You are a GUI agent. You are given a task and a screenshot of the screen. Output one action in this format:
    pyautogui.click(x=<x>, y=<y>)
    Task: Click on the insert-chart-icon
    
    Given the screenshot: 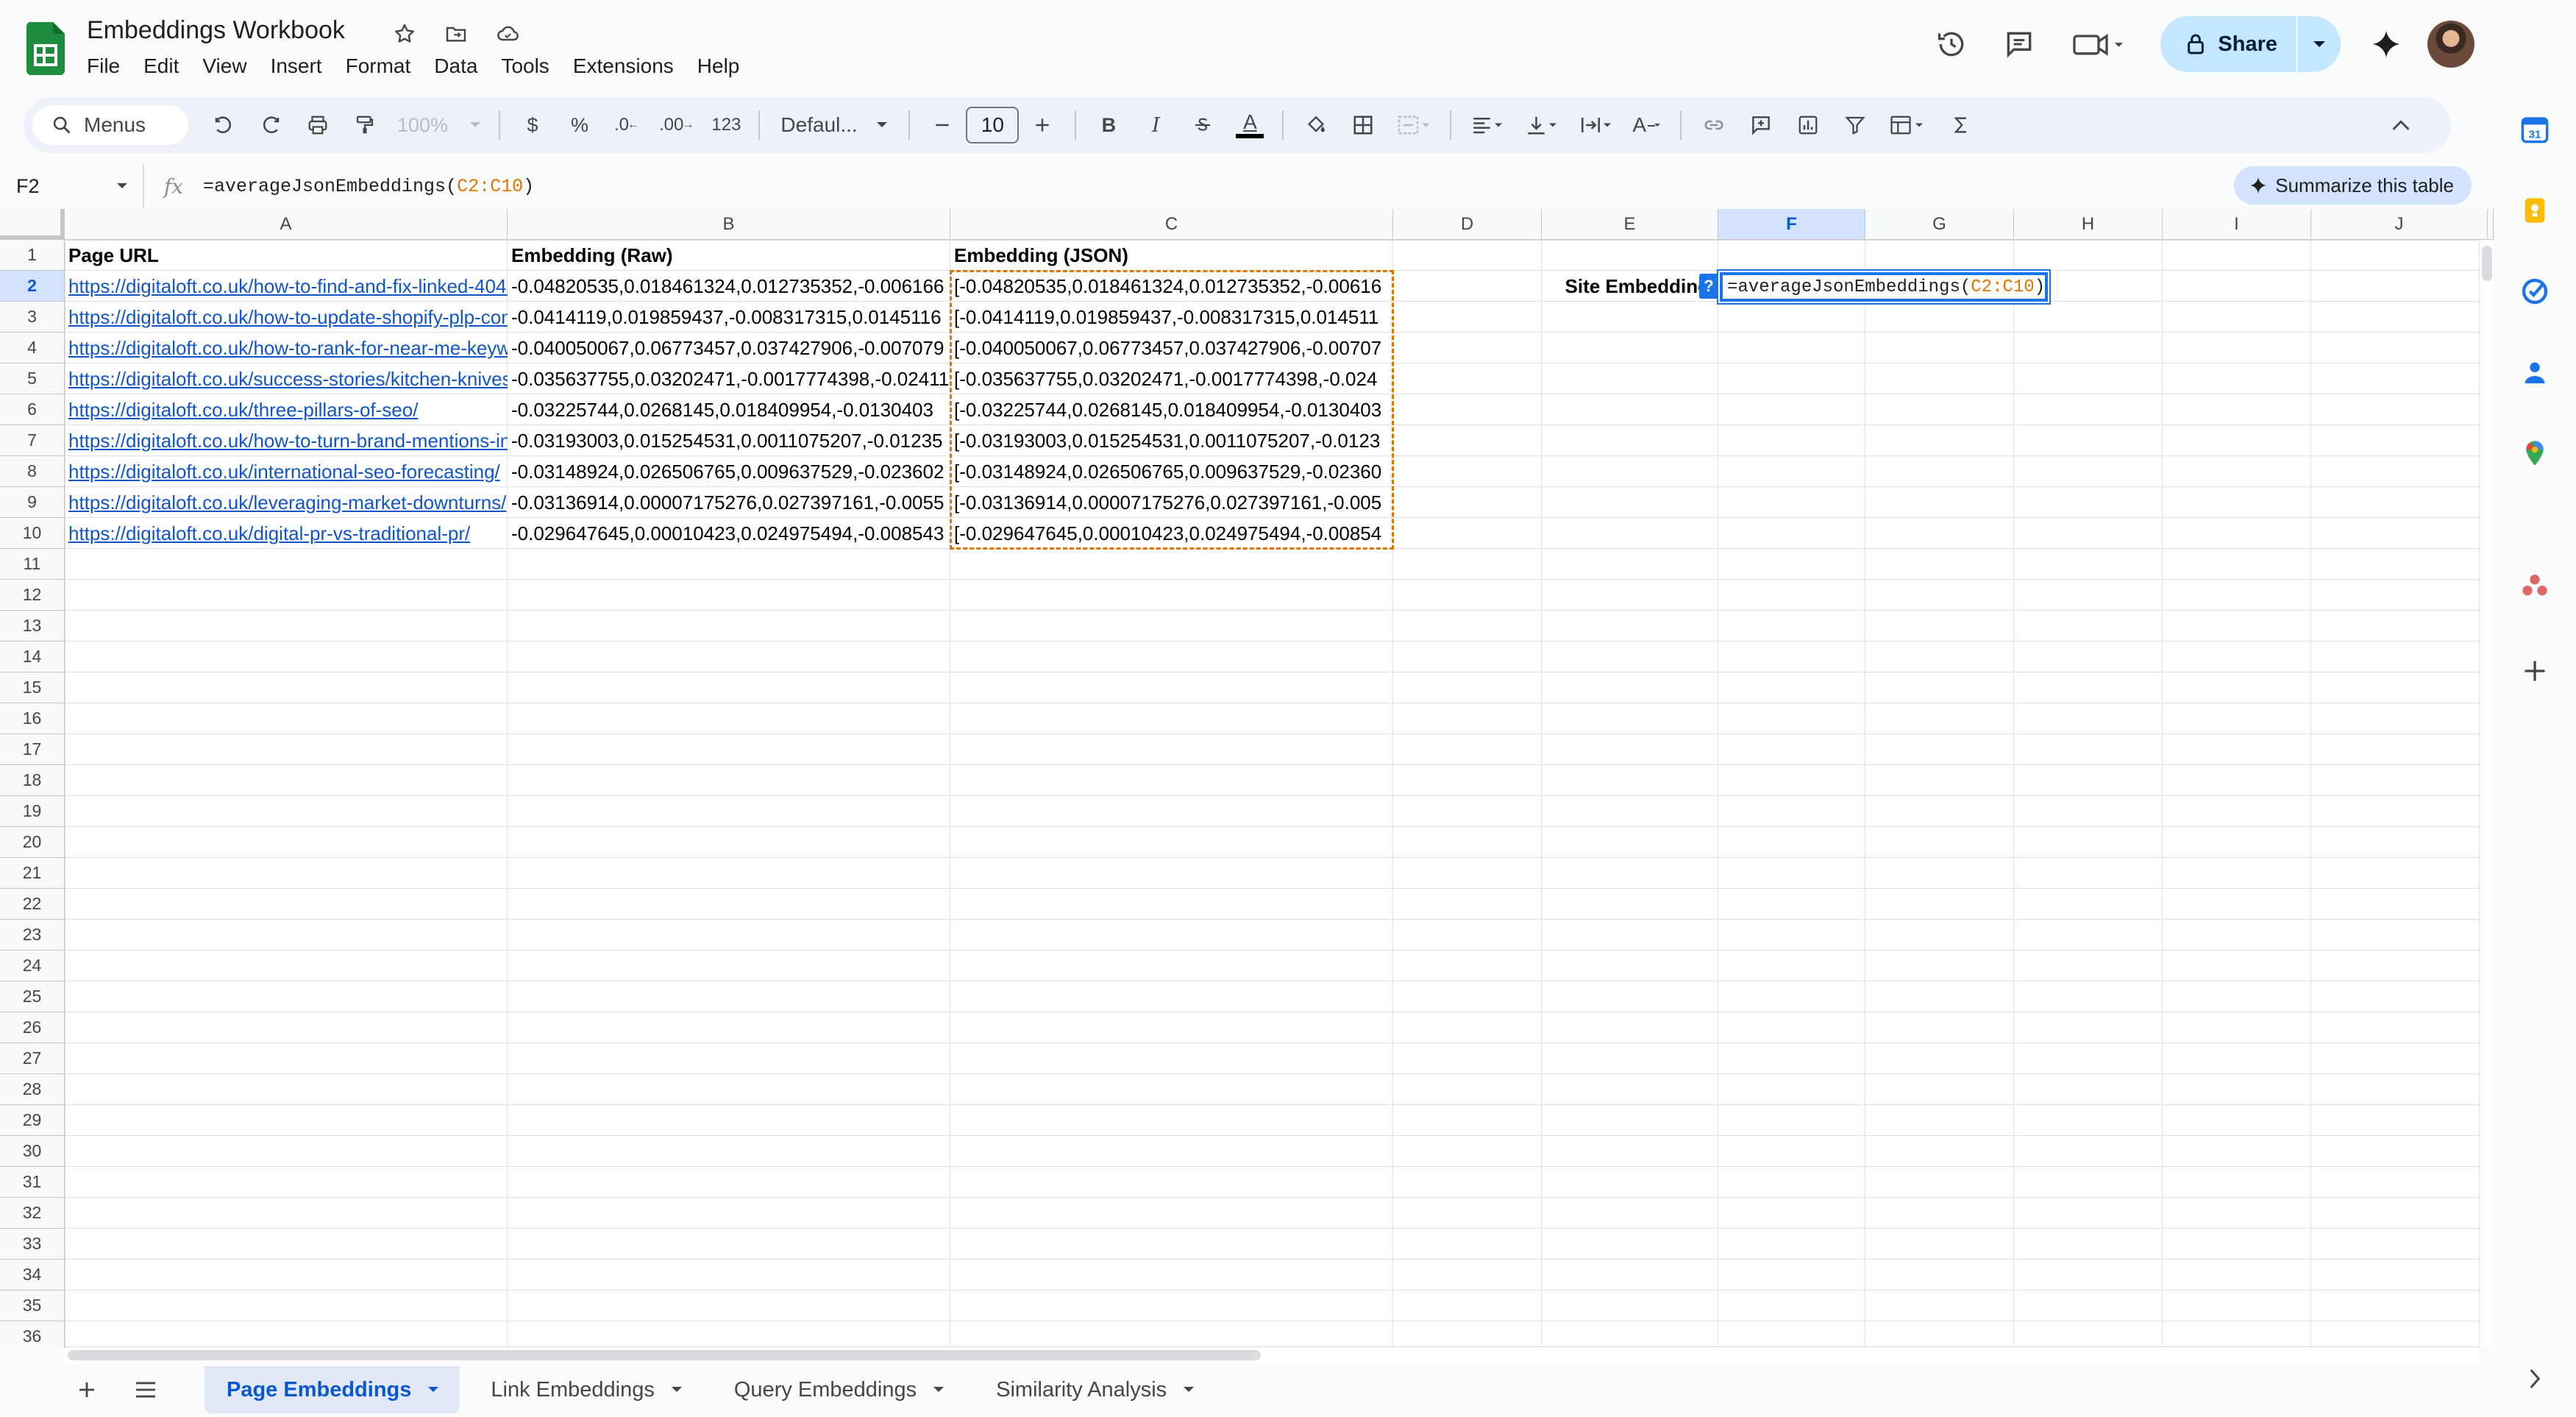 What is the action you would take?
    pyautogui.click(x=1808, y=125)
    